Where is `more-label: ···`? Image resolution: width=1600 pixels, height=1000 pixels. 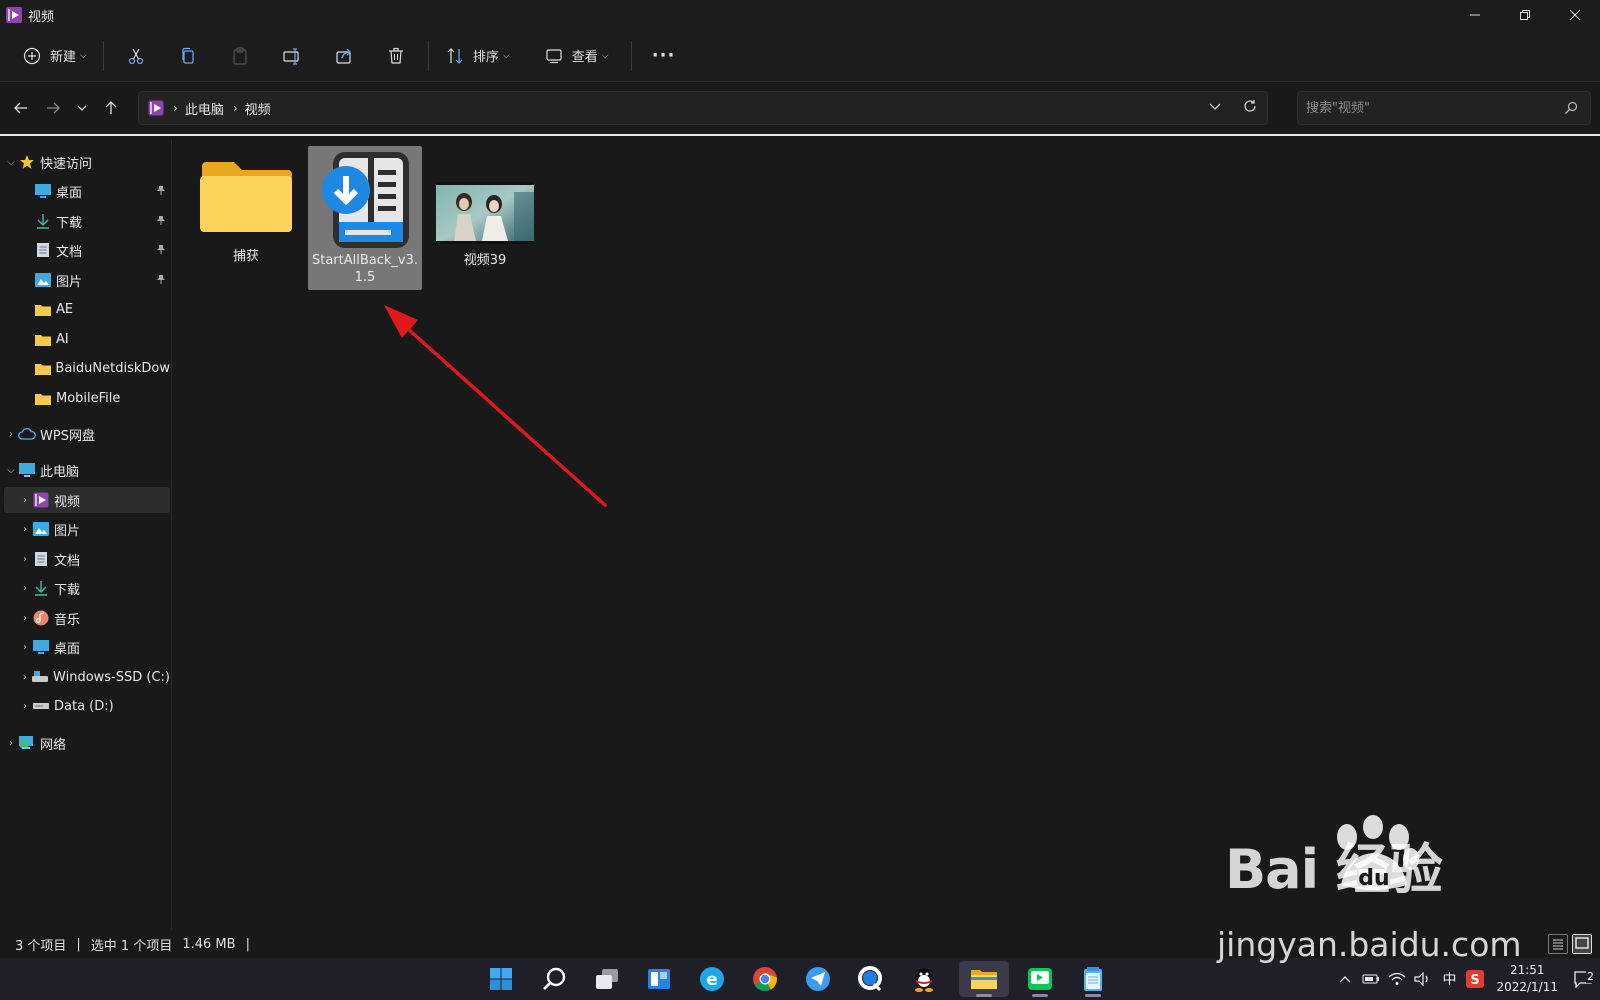
more-label: ··· is located at coordinates (663, 55).